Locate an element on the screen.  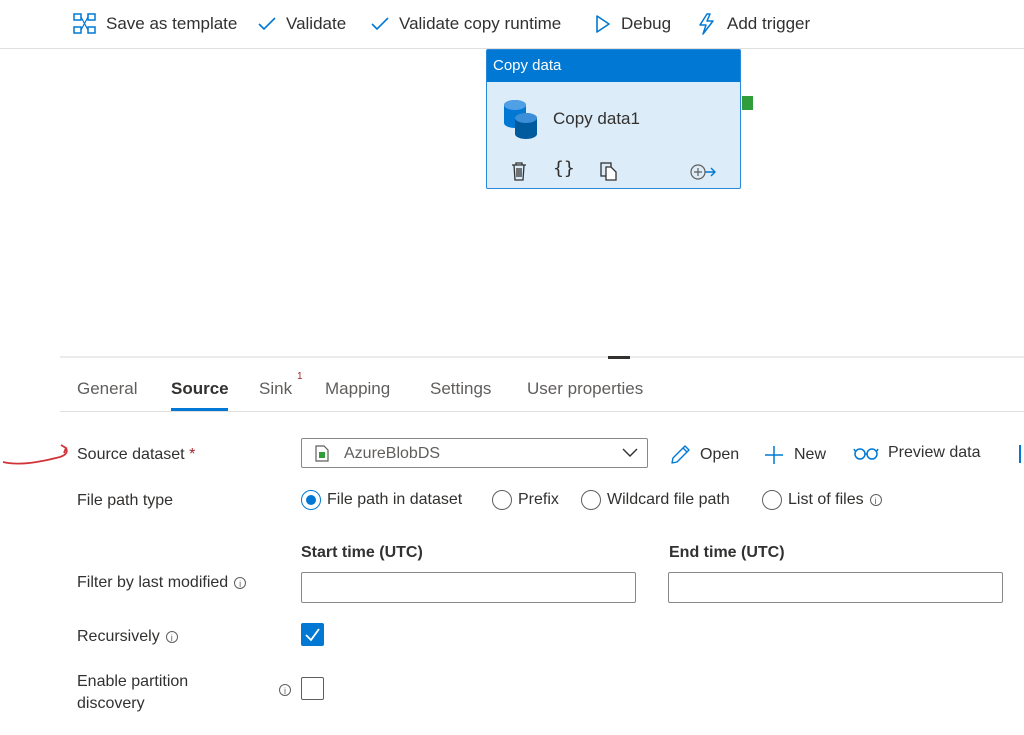
validate-label: Validate is located at coordinates (316, 23).